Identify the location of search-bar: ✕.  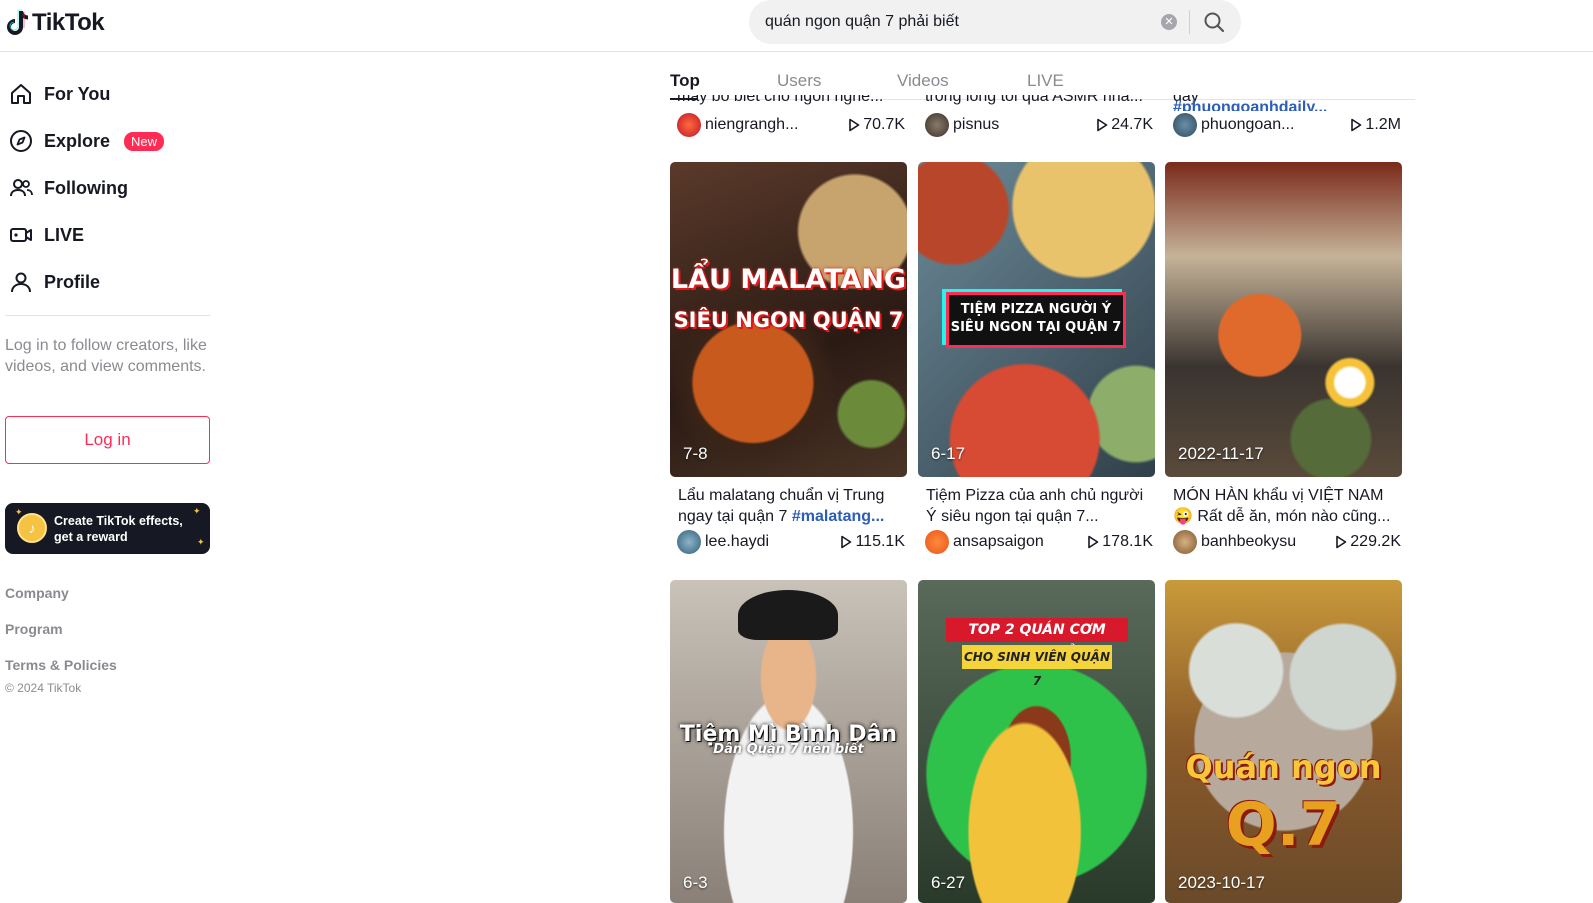
(995, 22).